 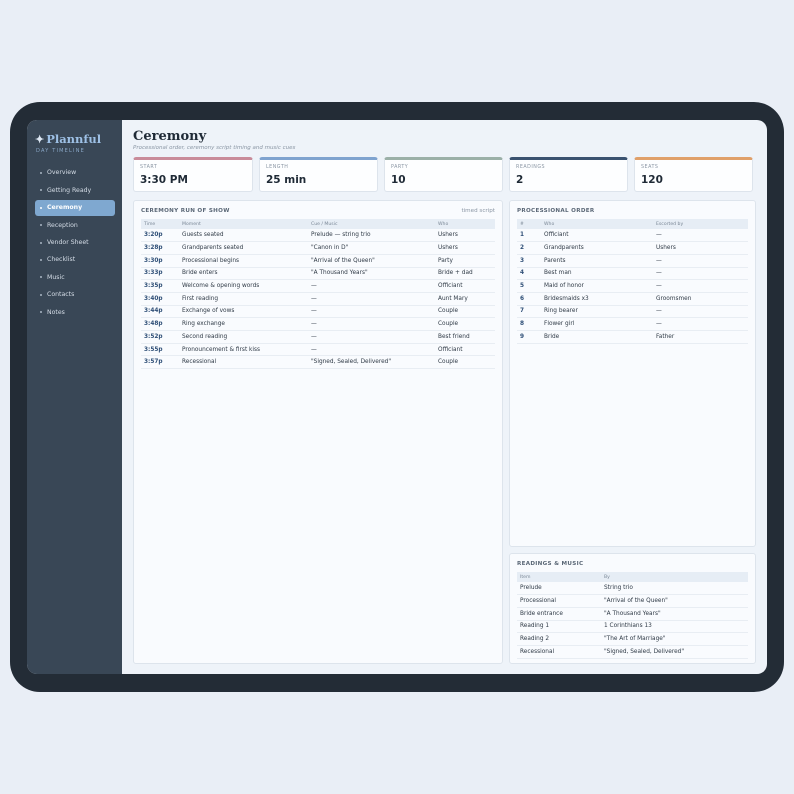 What do you see at coordinates (700, 224) in the screenshot?
I see `column-header: Escorted by` at bounding box center [700, 224].